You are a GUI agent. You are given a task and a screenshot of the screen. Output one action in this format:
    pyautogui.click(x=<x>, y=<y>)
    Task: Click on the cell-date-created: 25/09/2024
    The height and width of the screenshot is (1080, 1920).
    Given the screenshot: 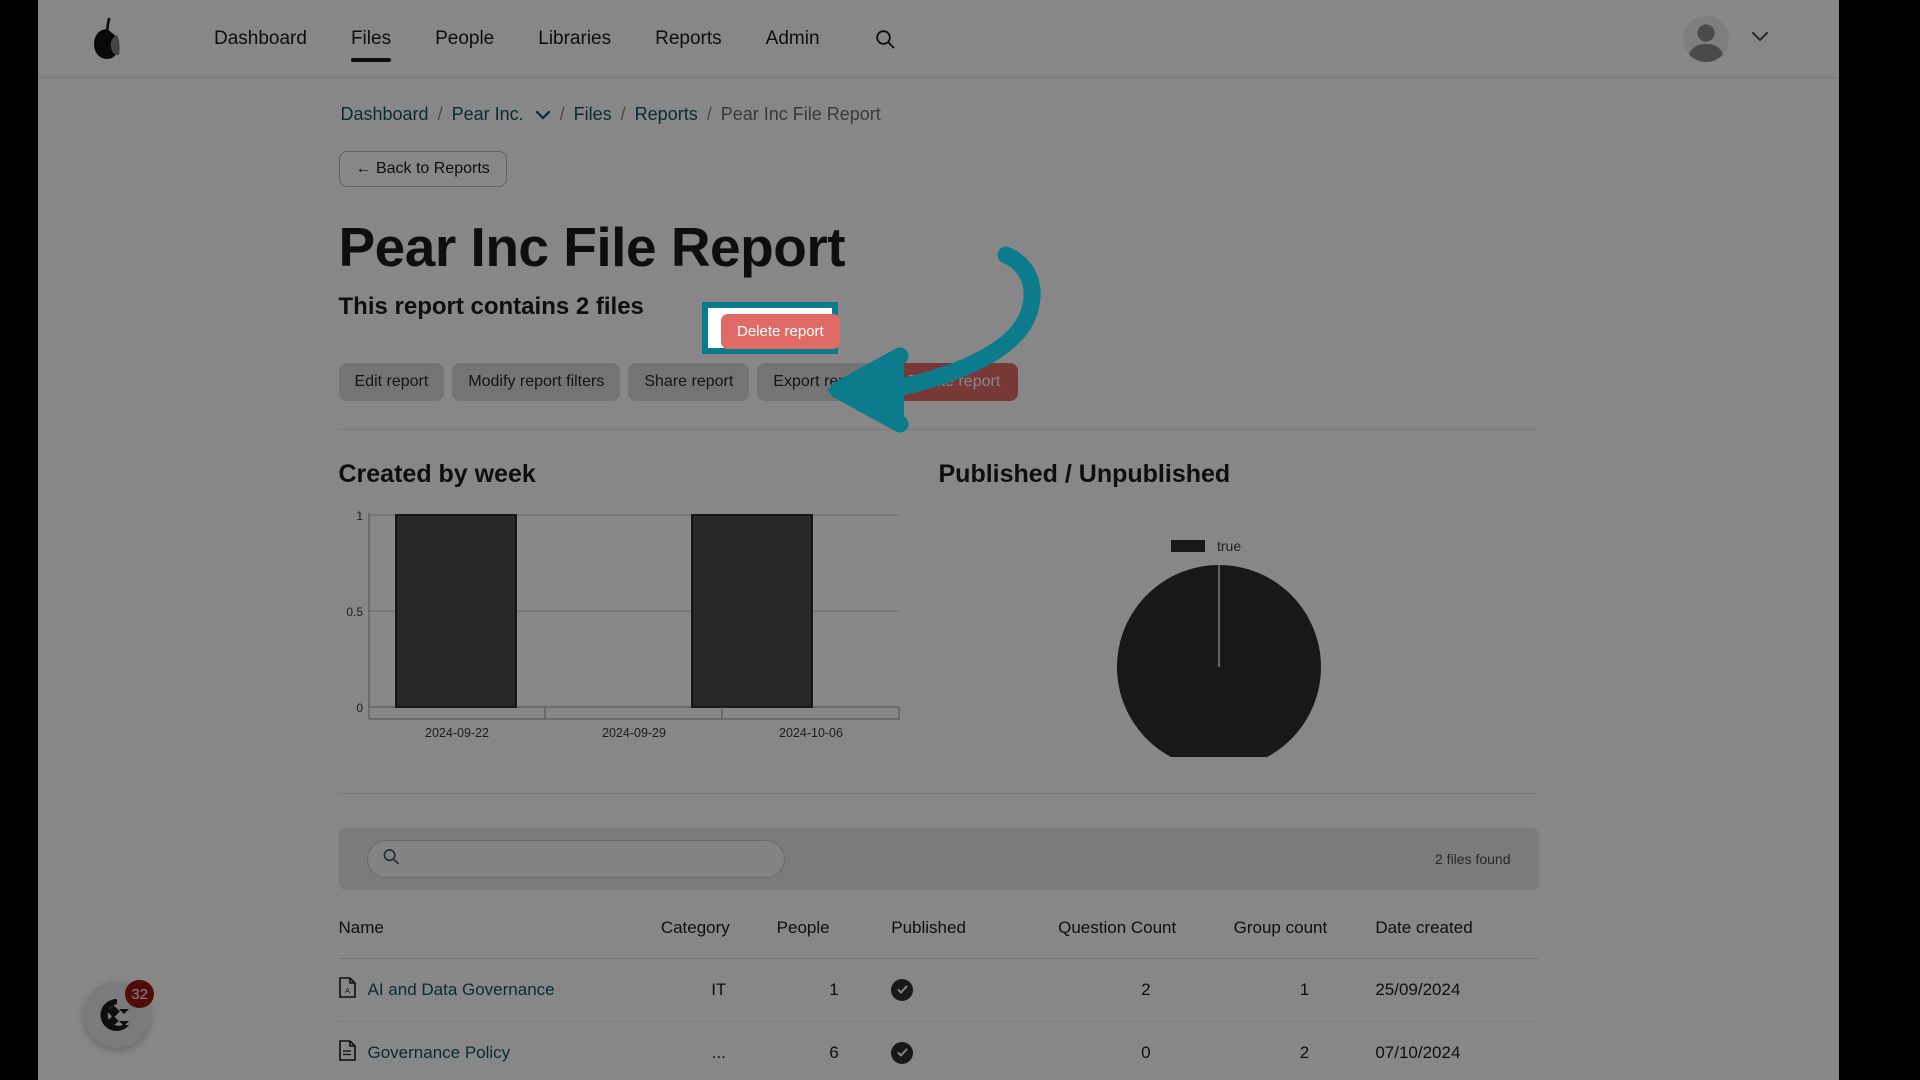 What is the action you would take?
    pyautogui.click(x=1457, y=990)
    